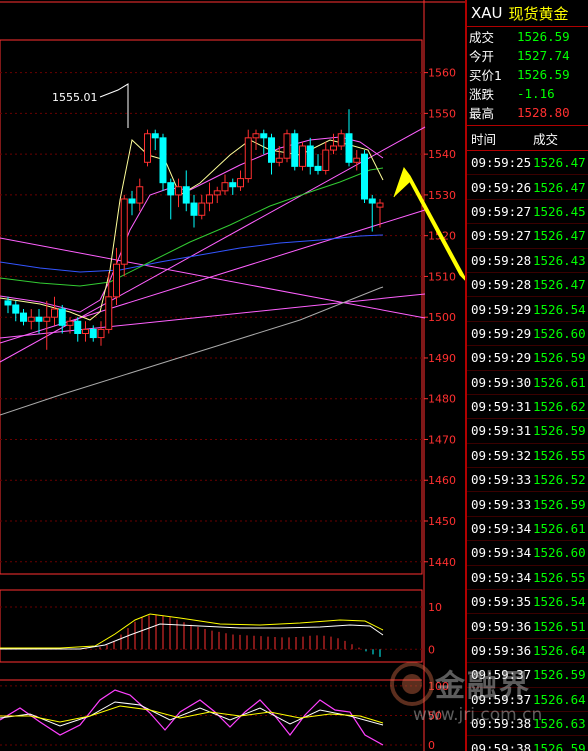 The height and width of the screenshot is (751, 588). I want to click on tick-row: 09:59:37 1526.59, so click(527, 675).